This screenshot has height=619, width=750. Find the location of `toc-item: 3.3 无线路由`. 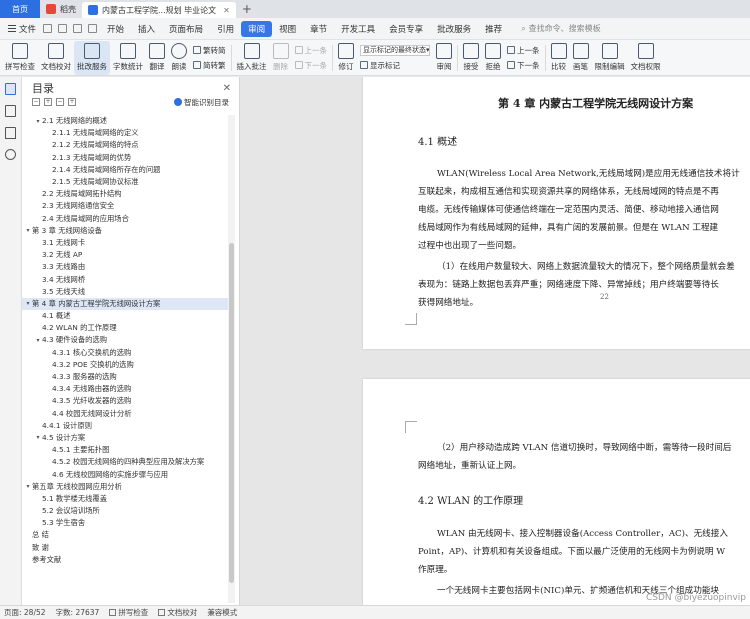

toc-item: 3.3 无线路由 is located at coordinates (125, 267).